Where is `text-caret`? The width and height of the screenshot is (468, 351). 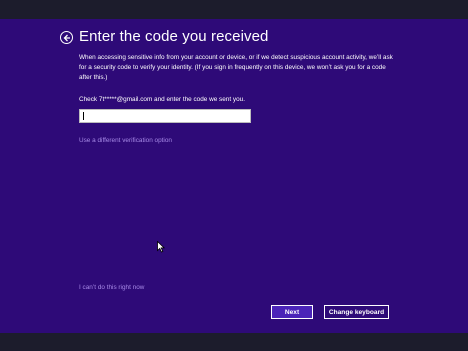
text-caret is located at coordinates (83, 116).